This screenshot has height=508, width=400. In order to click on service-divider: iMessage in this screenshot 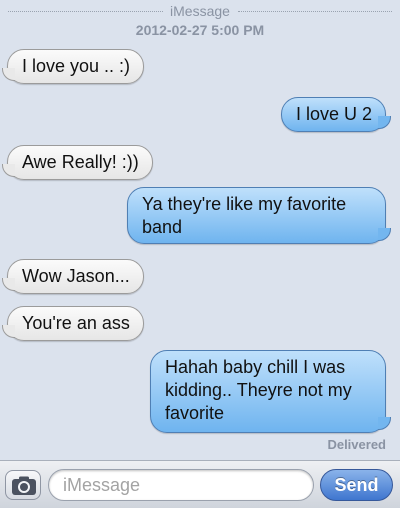, I will do `click(200, 11)`.